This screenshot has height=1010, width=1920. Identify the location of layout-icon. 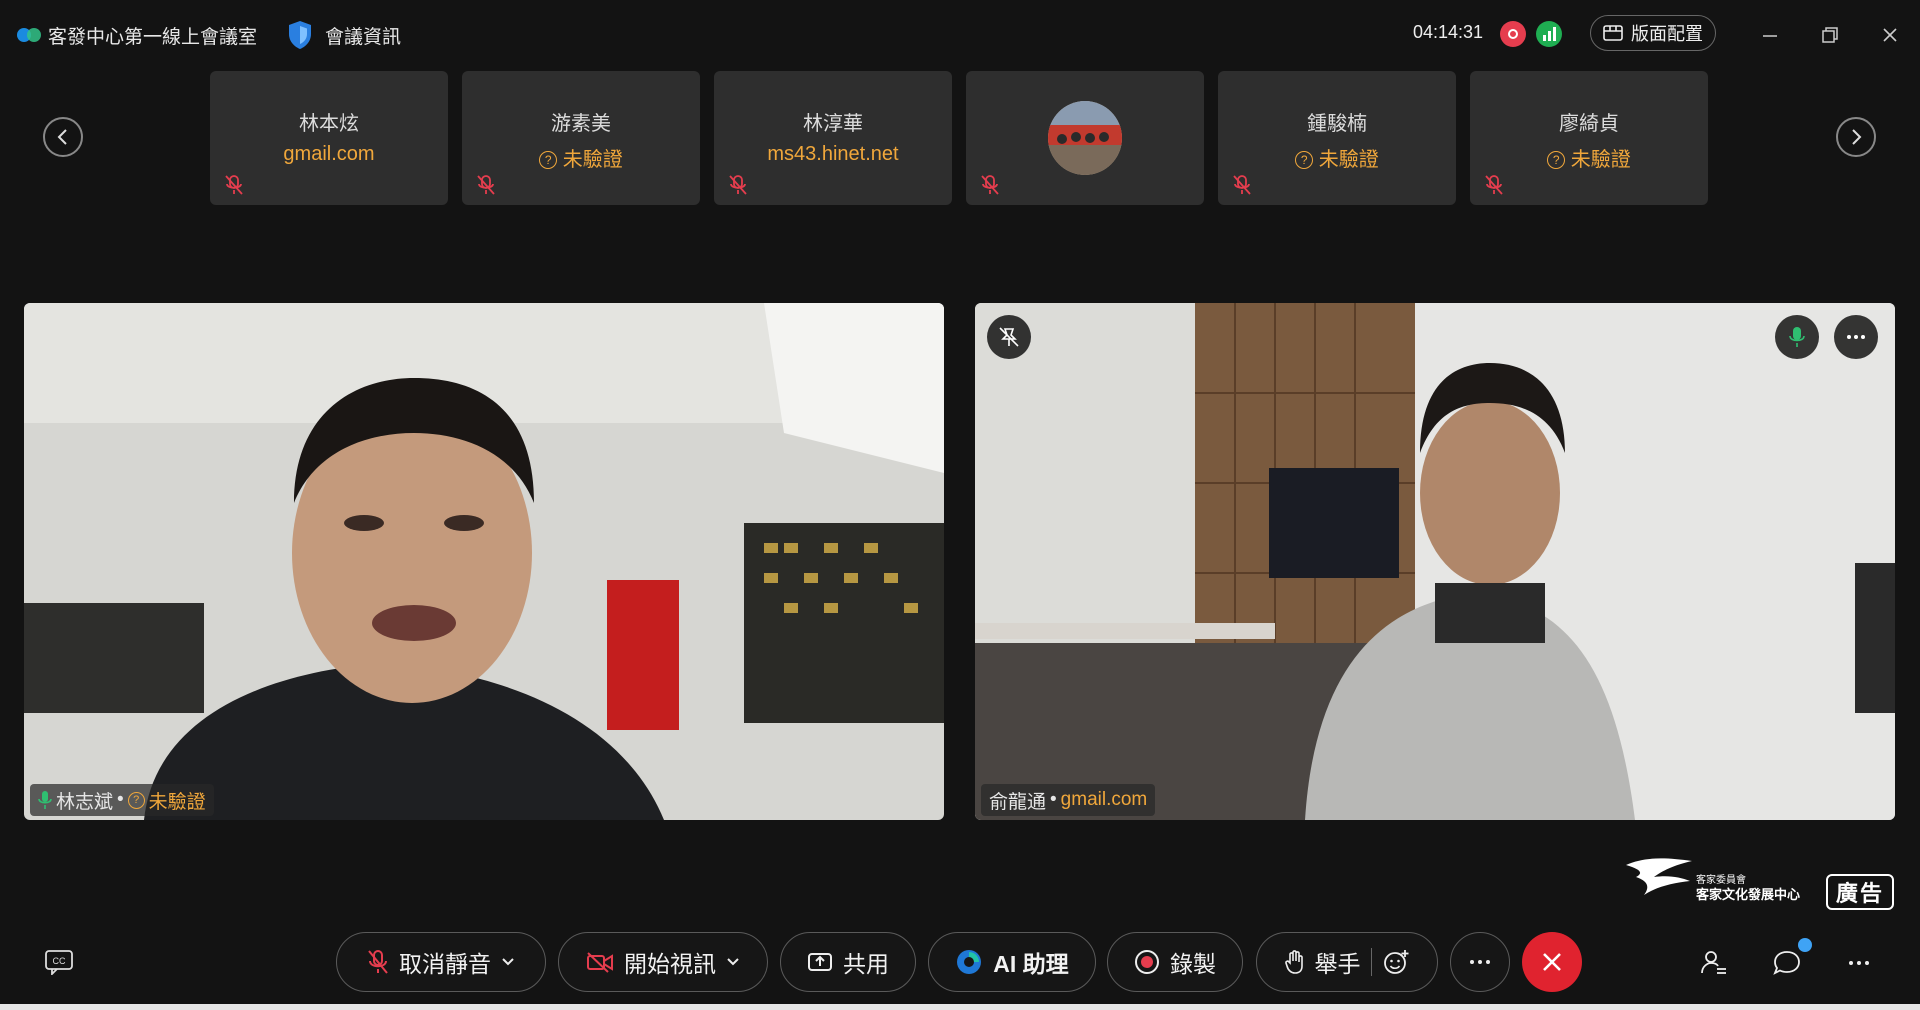
(1613, 33).